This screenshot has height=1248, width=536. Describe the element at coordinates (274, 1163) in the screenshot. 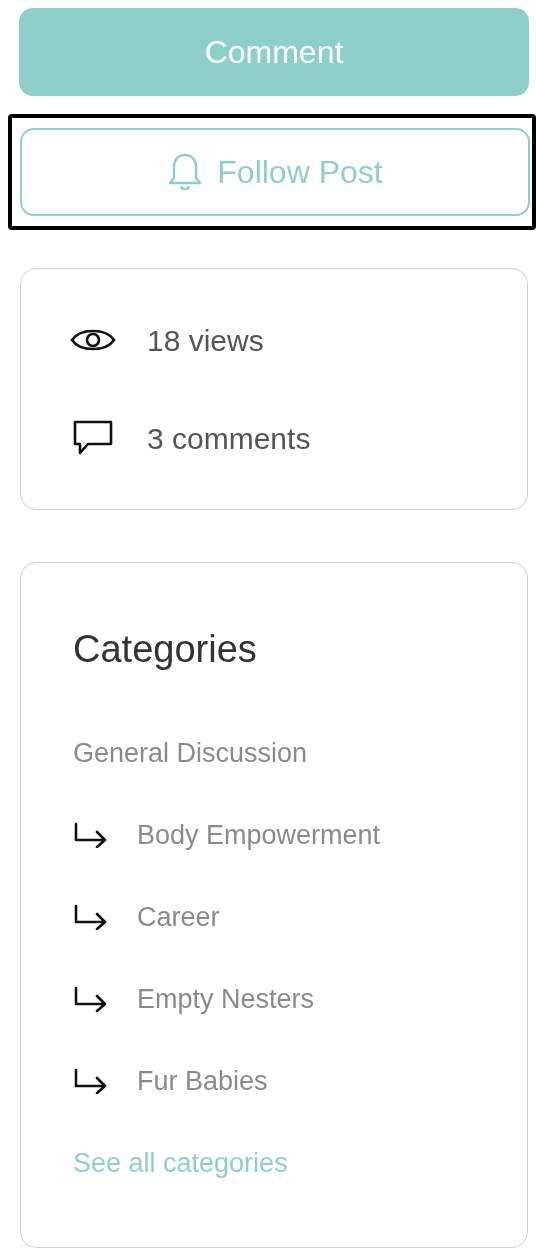

I see `see-all-categories-link: See all categories` at that location.